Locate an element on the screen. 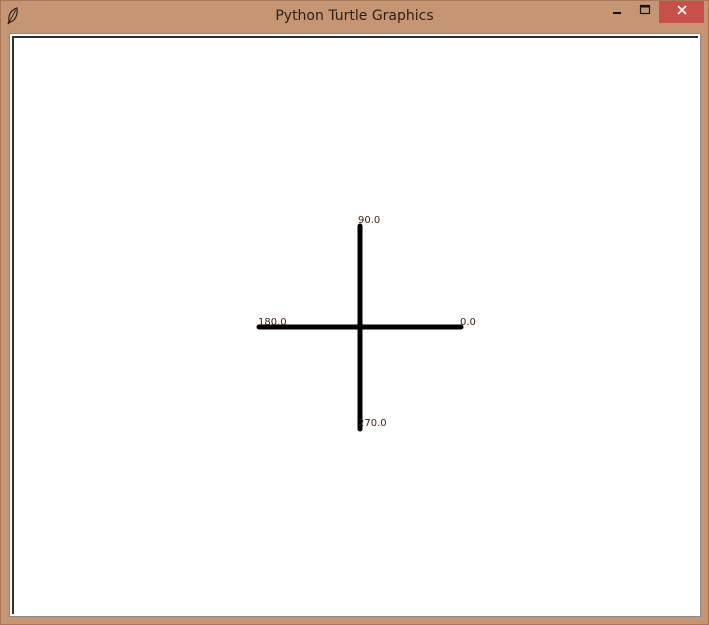  maximize-button is located at coordinates (645, 12).